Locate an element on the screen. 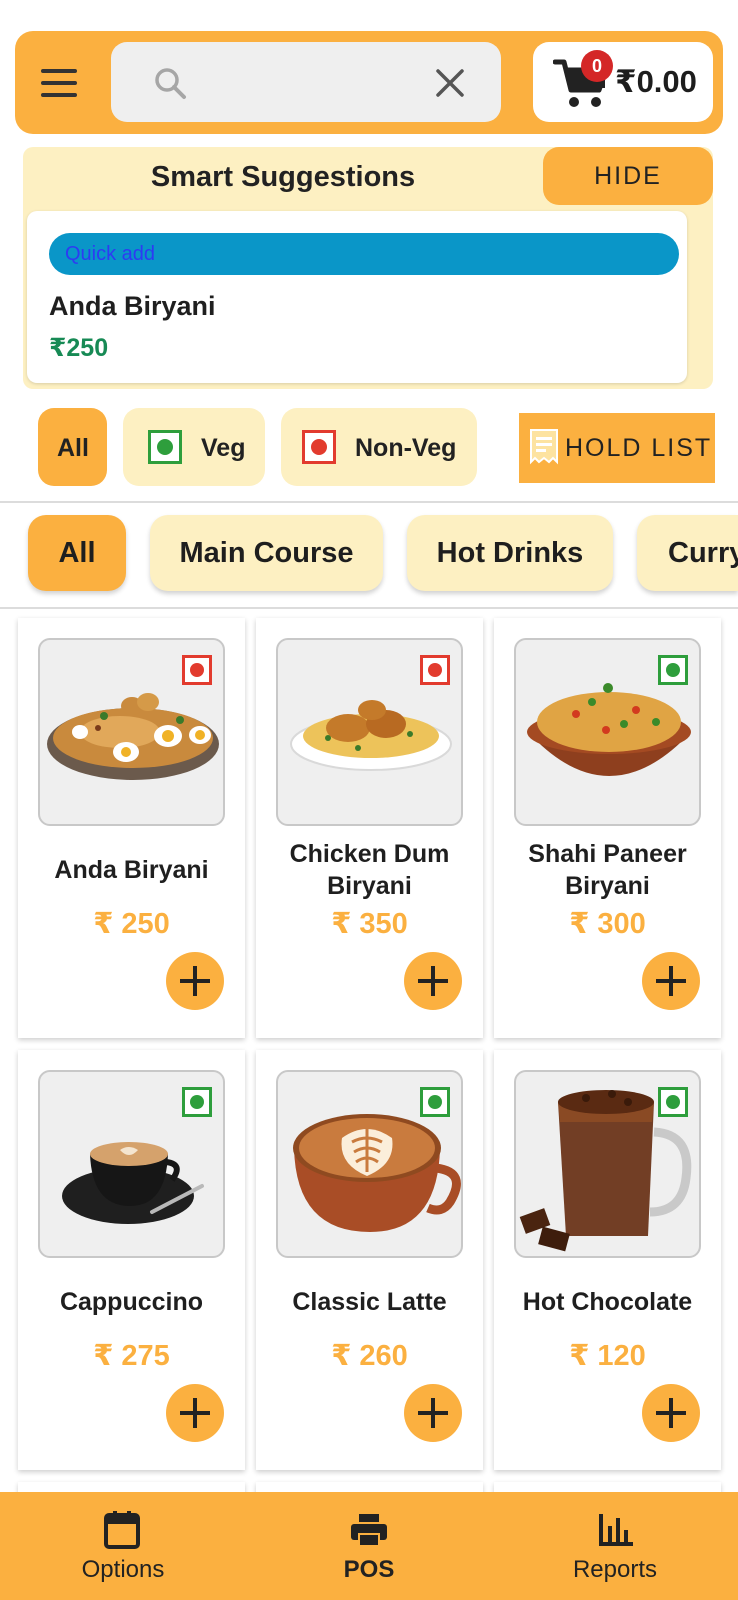 The image size is (738, 1600). hold-list-button: HOLD LIST is located at coordinates (617, 448).